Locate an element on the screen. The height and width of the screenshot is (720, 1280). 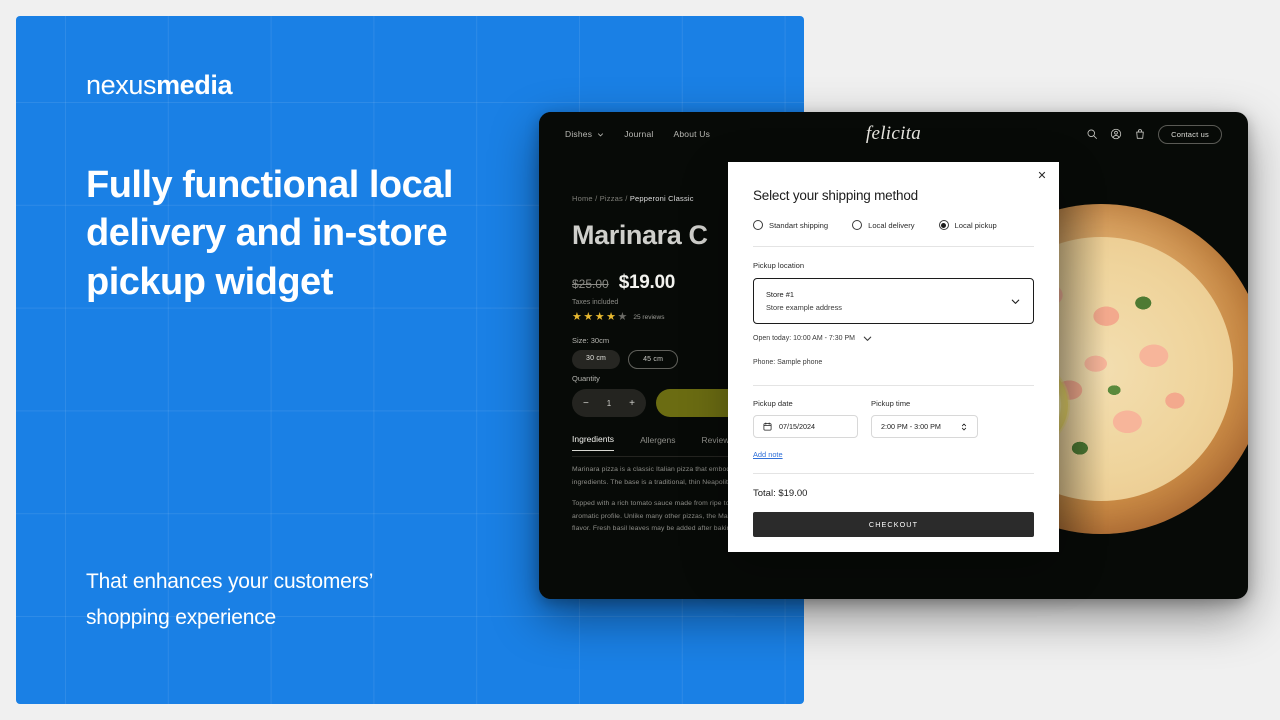
radio-standart-shipping: Standart shipping is located at coordinates (790, 225).